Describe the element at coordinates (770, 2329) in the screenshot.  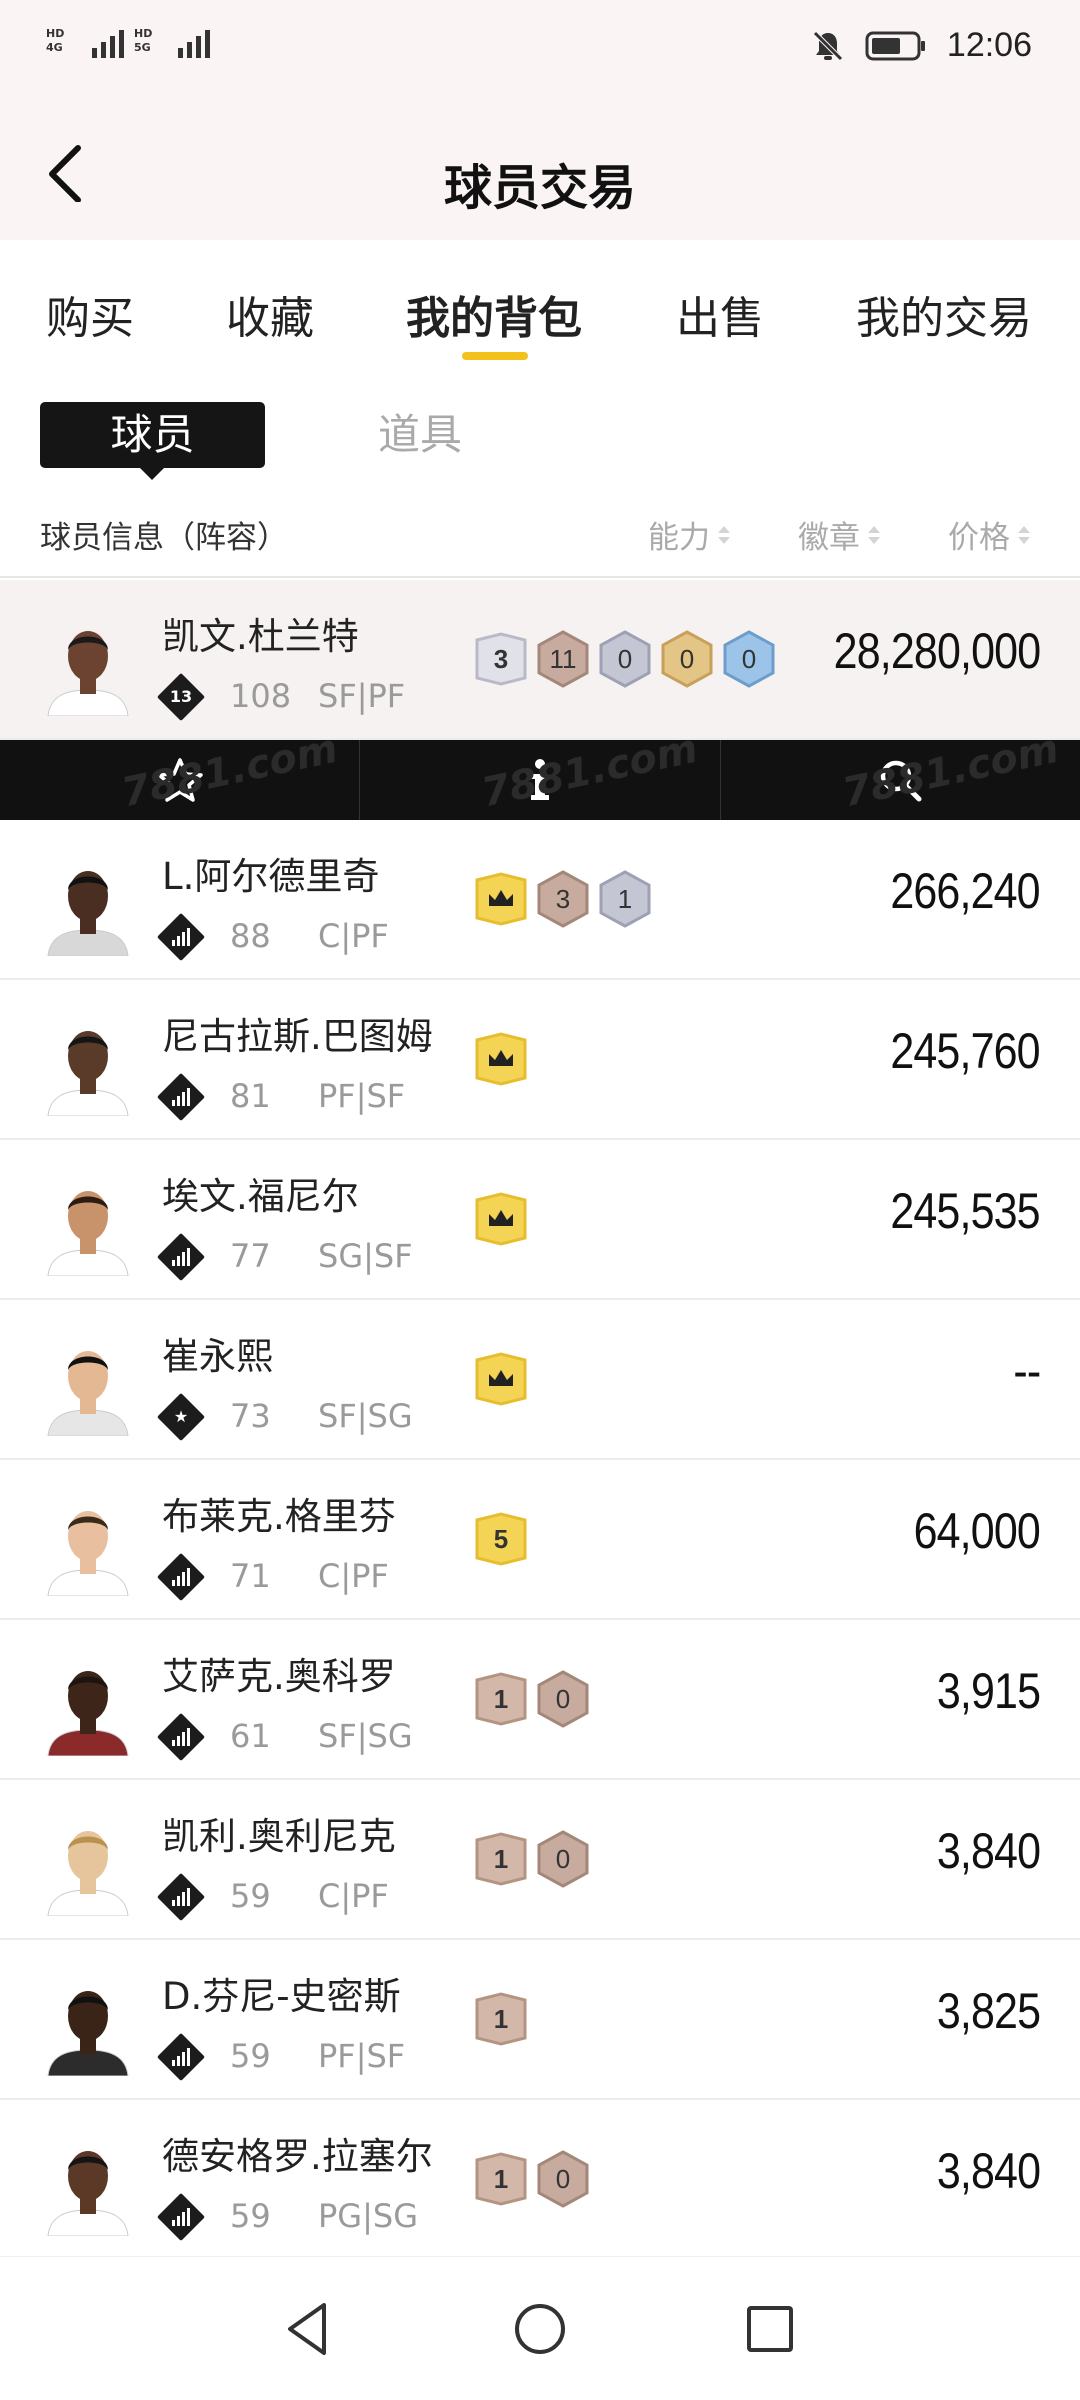
I see `nav-recents-button` at that location.